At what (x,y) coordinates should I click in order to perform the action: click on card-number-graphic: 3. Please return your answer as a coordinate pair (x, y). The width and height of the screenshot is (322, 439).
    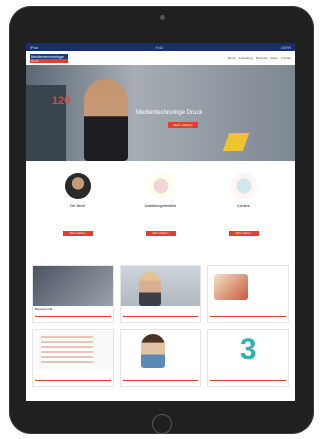
    Looking at the image, I should click on (248, 349).